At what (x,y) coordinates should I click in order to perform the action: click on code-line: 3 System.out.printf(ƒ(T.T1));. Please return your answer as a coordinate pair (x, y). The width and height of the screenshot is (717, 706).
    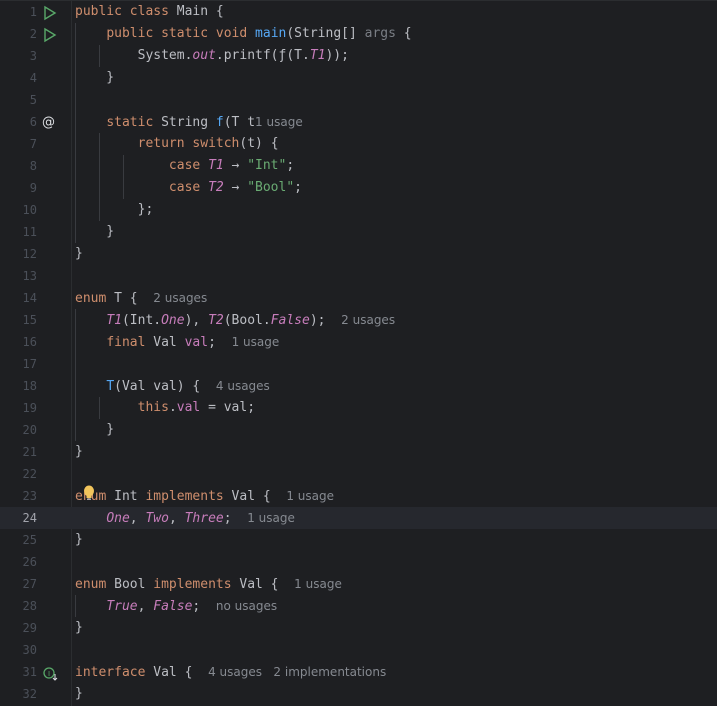
    Looking at the image, I should click on (358, 56).